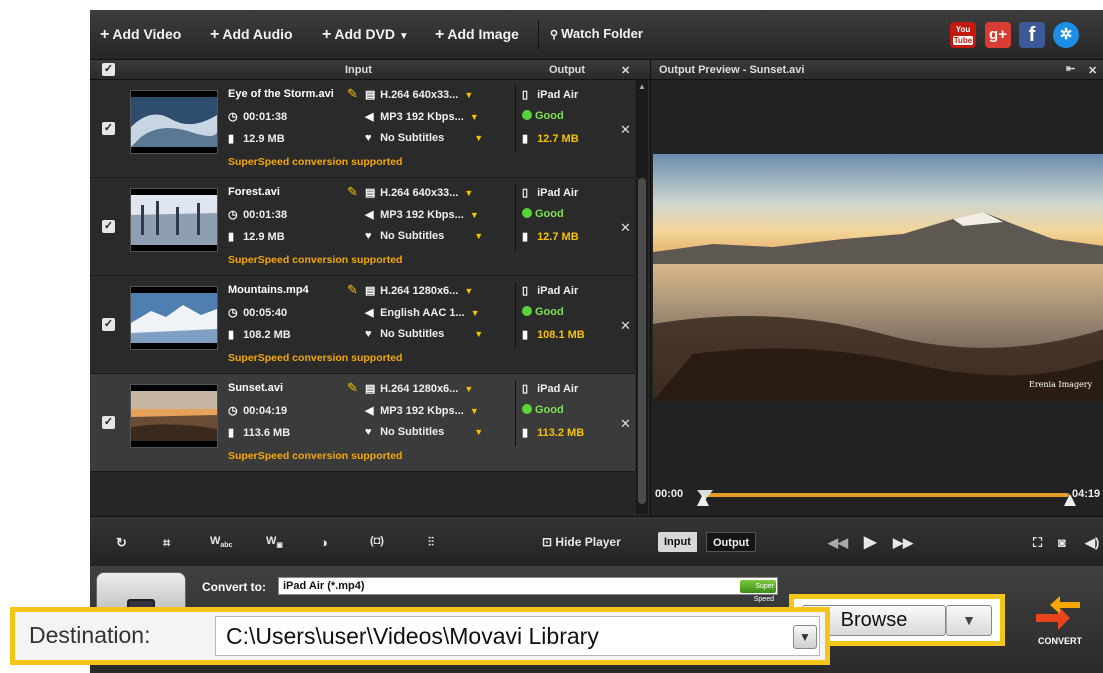  What do you see at coordinates (258, 411) in the screenshot?
I see `file-duration: ◷ 00:04:19` at bounding box center [258, 411].